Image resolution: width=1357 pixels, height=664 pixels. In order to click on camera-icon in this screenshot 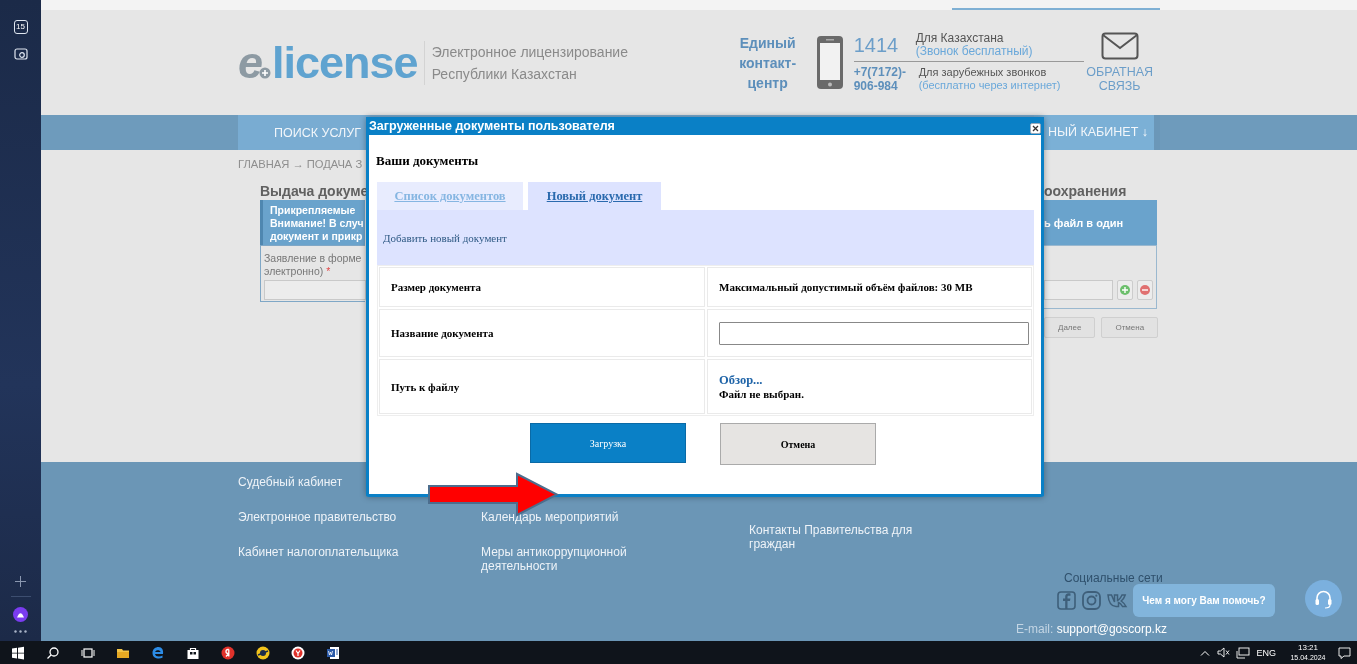, I will do `click(20, 54)`.